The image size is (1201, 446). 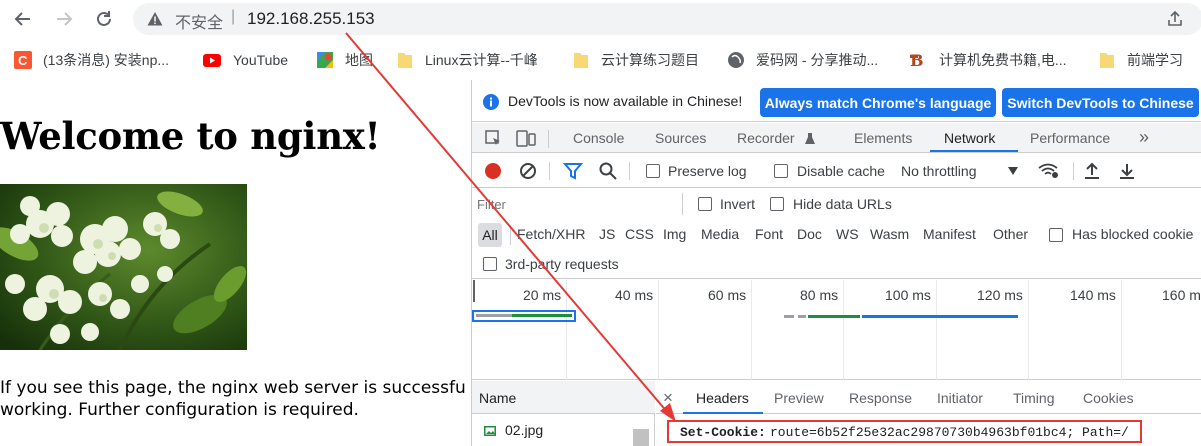 I want to click on type-css: CSS, so click(x=639, y=234).